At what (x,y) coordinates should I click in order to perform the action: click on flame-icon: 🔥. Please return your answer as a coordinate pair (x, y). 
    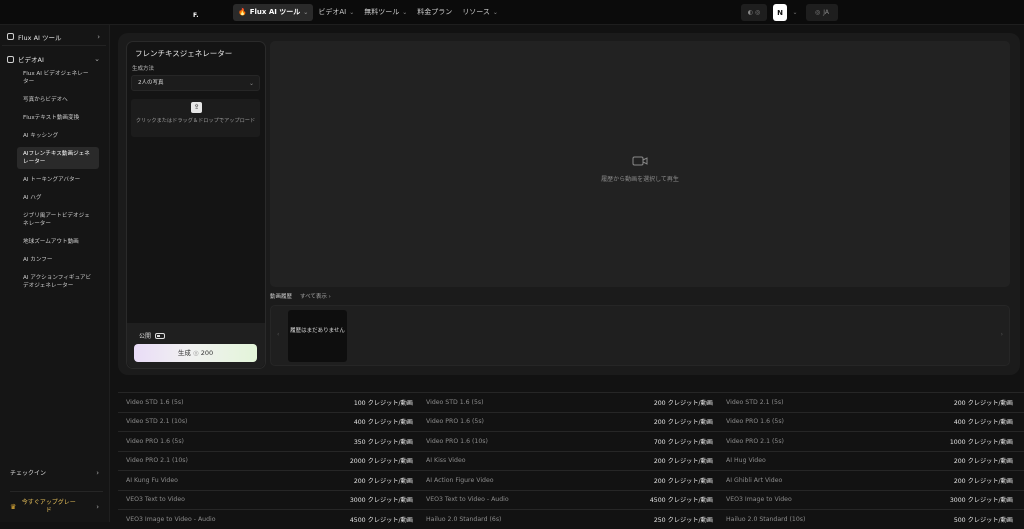
    Looking at the image, I should click on (242, 12).